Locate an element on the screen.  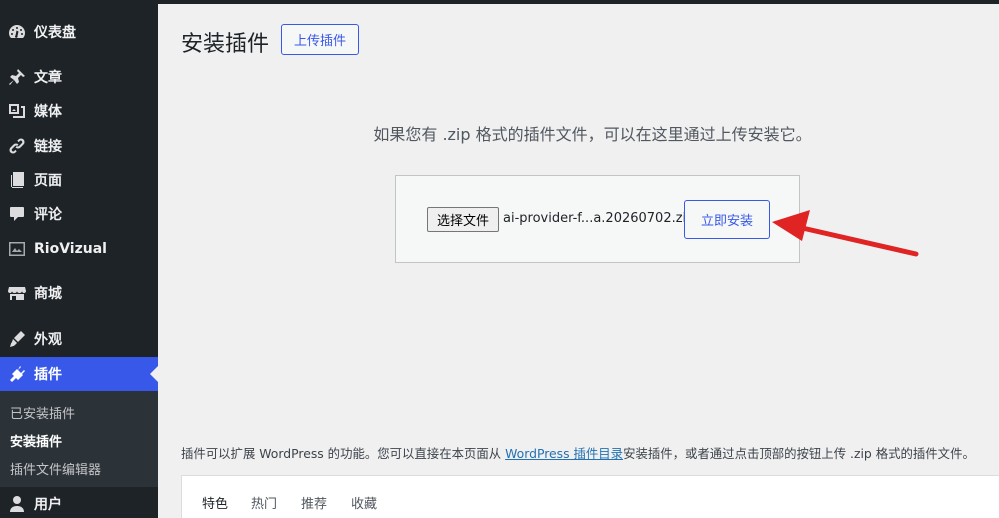
red-arrow-annotation is located at coordinates (845, 233).